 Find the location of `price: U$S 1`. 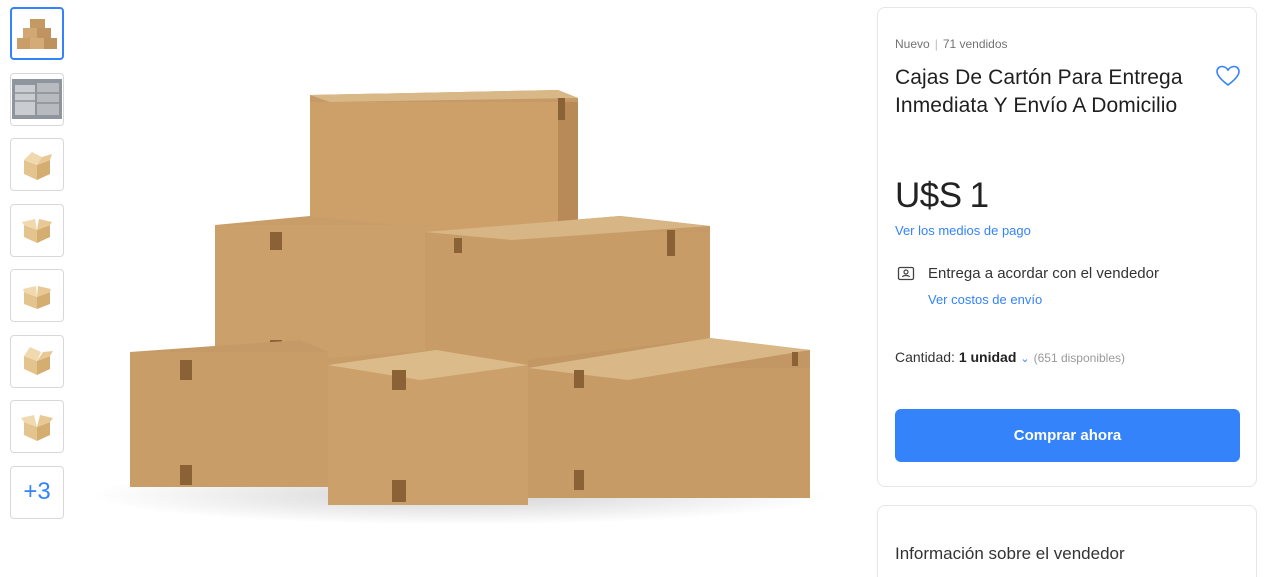

price: U$S 1 is located at coordinates (942, 196).